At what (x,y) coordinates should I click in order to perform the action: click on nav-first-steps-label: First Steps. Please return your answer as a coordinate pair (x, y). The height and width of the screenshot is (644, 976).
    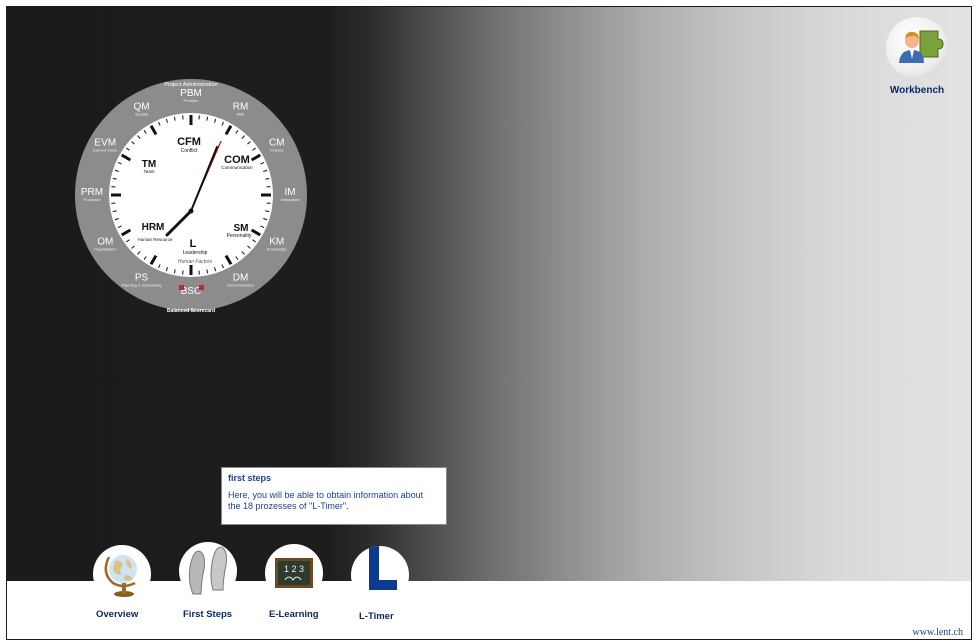
    Looking at the image, I should click on (207, 614).